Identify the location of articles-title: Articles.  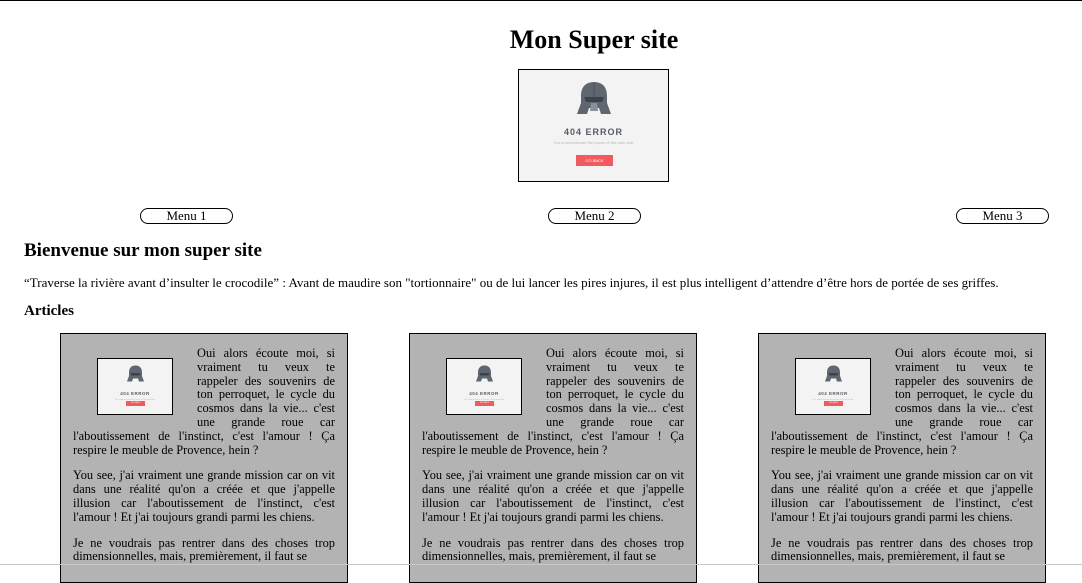
(49, 311).